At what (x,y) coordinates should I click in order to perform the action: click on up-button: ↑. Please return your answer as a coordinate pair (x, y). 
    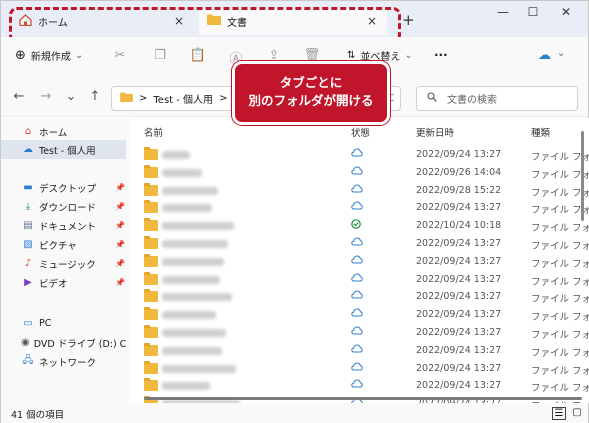
    Looking at the image, I should click on (95, 96).